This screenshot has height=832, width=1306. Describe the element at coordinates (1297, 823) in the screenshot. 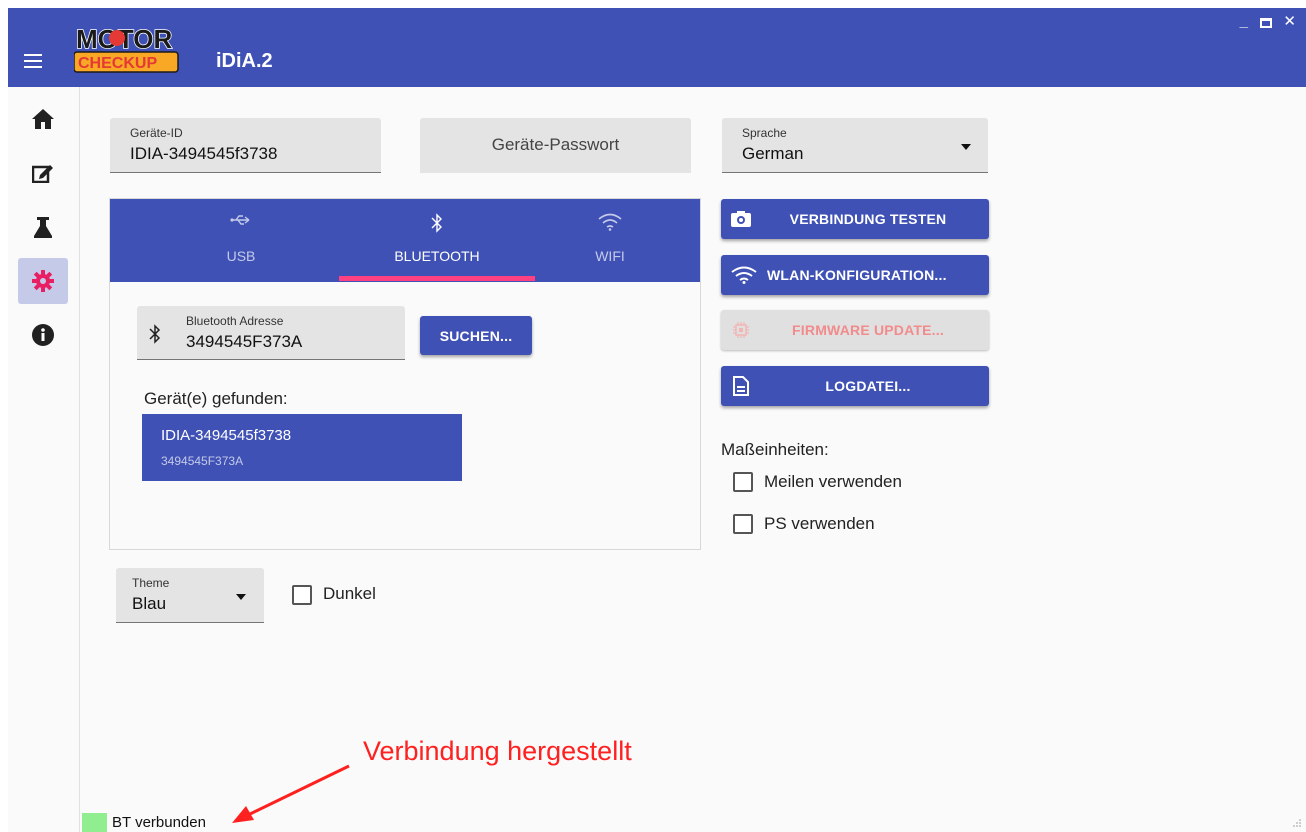

I see `resize-grip-icon` at that location.